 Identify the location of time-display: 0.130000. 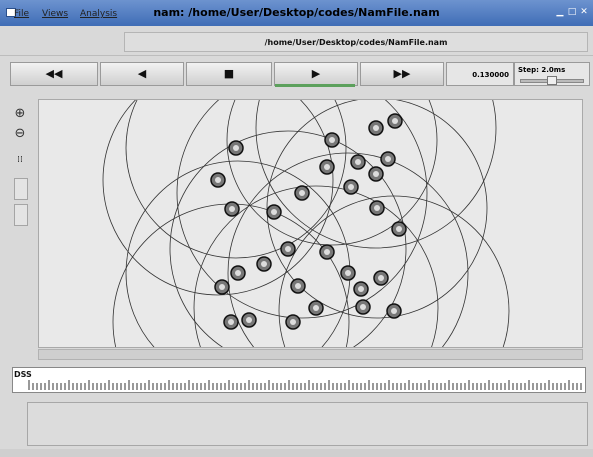
(480, 74).